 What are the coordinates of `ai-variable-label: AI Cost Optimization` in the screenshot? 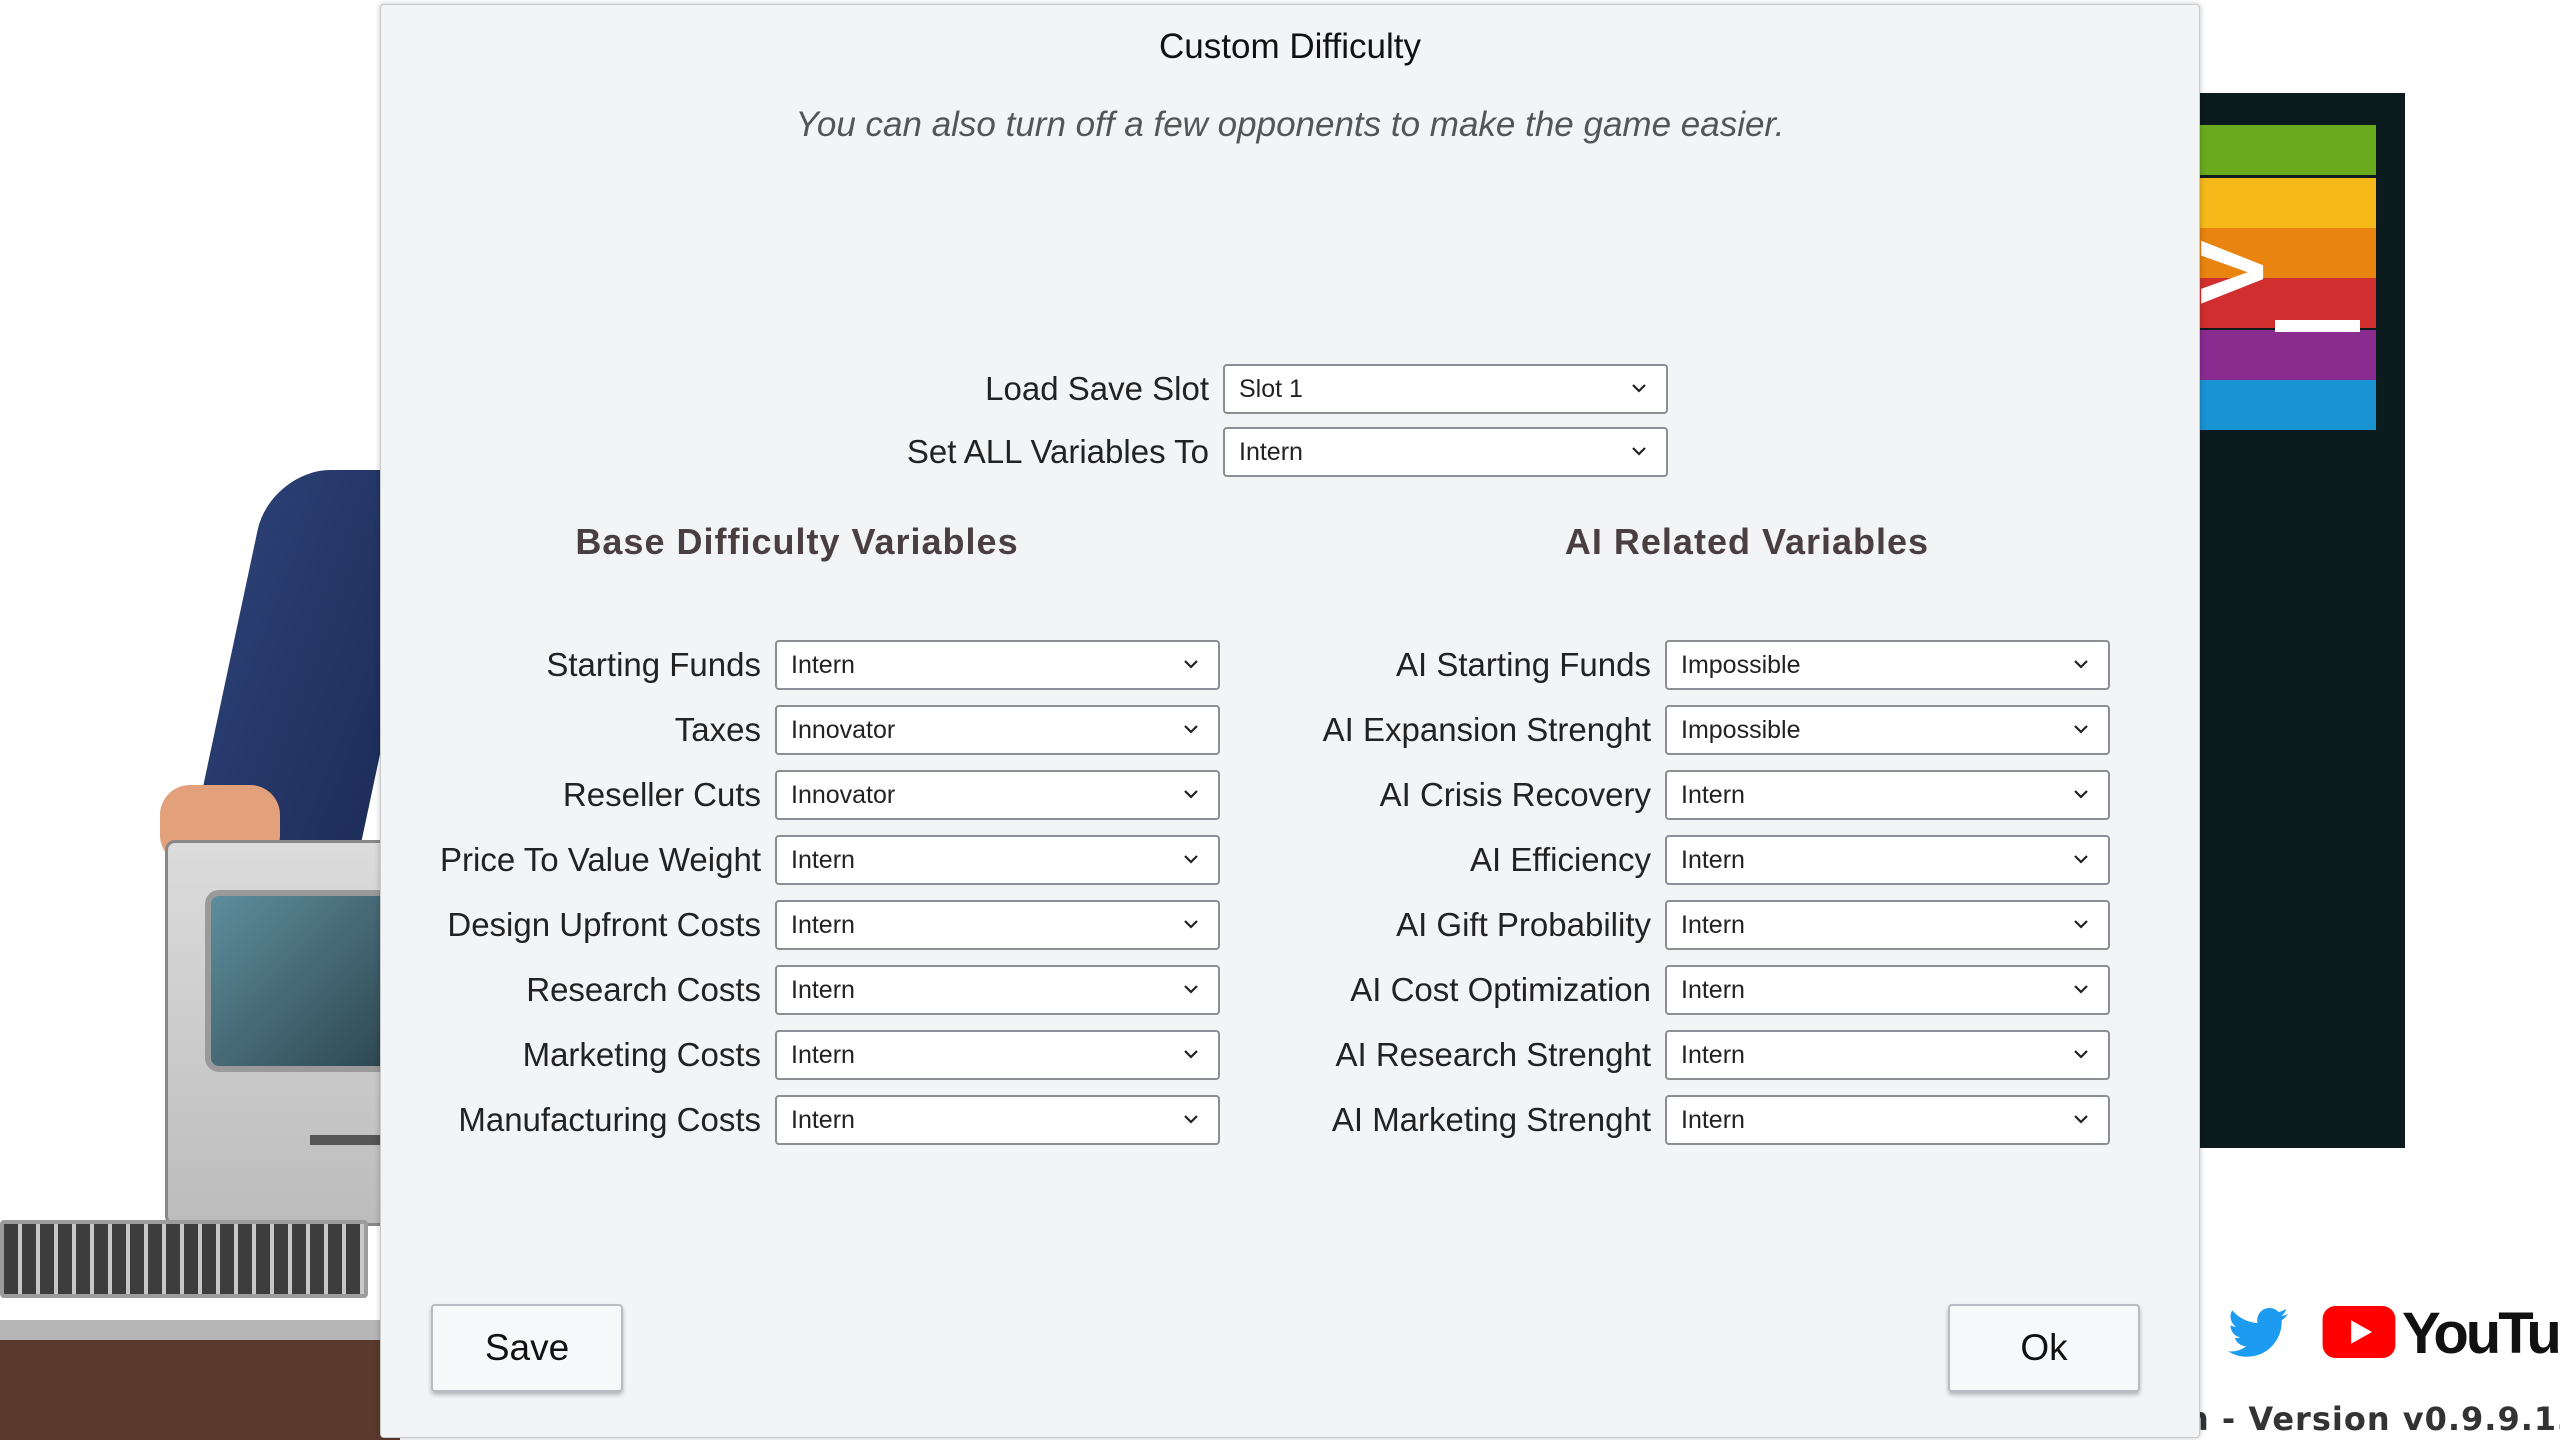 It's located at (1500, 989).